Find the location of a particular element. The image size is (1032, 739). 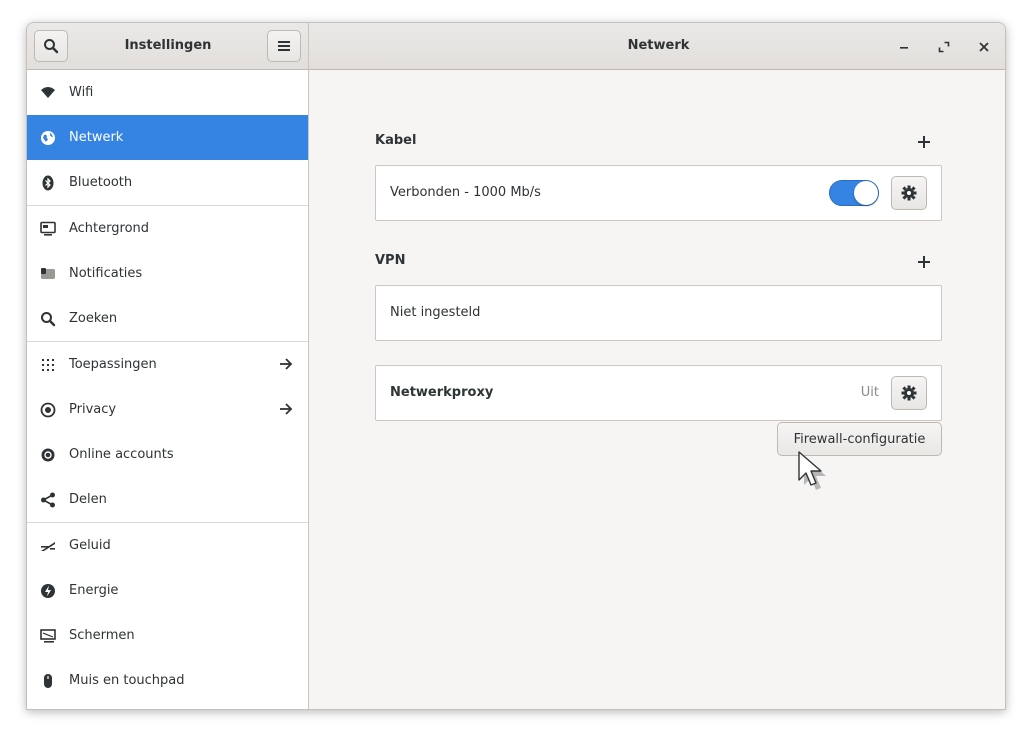

sidebar-header: Instellingen is located at coordinates (168, 46).